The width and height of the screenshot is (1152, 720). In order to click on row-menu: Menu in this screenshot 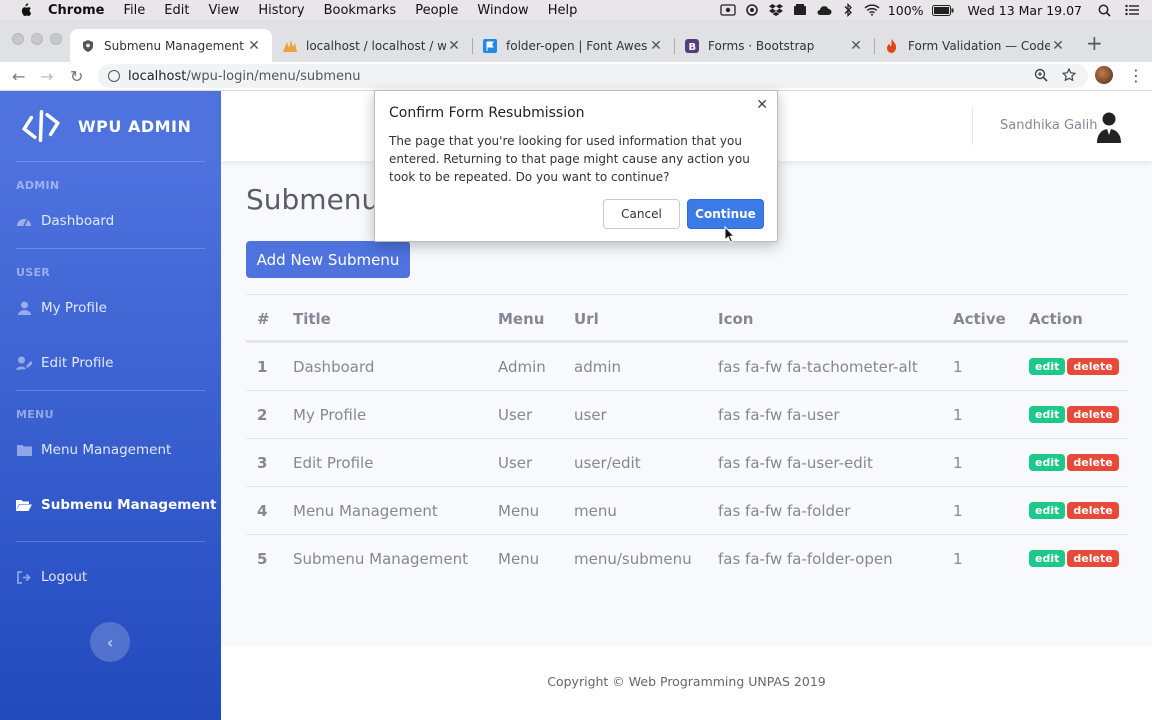, I will do `click(519, 558)`.